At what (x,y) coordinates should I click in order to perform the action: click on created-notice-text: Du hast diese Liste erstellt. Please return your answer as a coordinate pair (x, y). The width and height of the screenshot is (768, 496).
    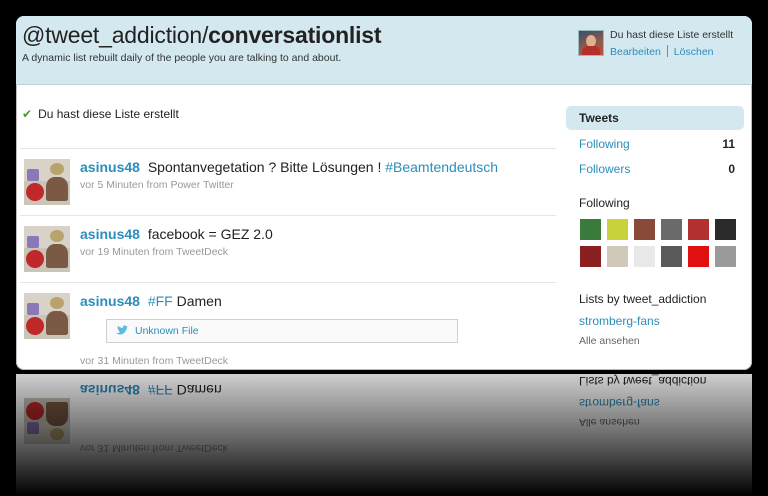
    Looking at the image, I should click on (108, 114).